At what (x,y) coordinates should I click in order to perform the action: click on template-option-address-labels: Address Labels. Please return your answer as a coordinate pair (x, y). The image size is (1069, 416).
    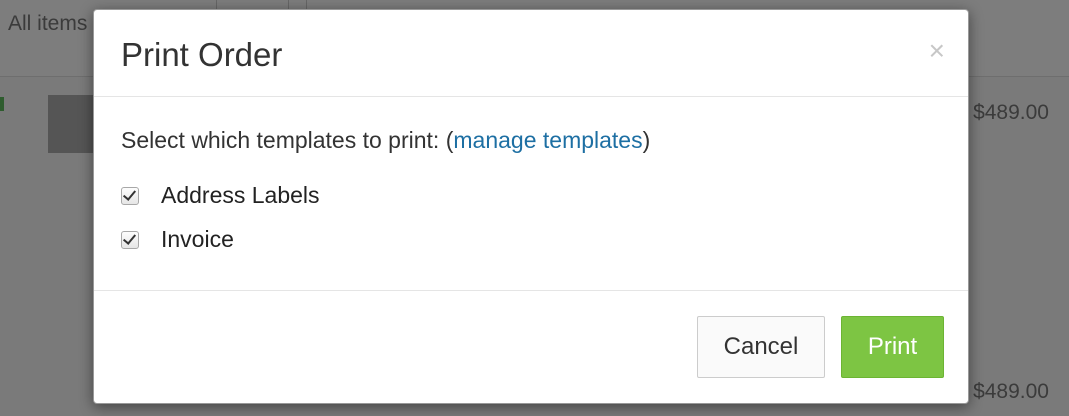
    Looking at the image, I should click on (220, 195).